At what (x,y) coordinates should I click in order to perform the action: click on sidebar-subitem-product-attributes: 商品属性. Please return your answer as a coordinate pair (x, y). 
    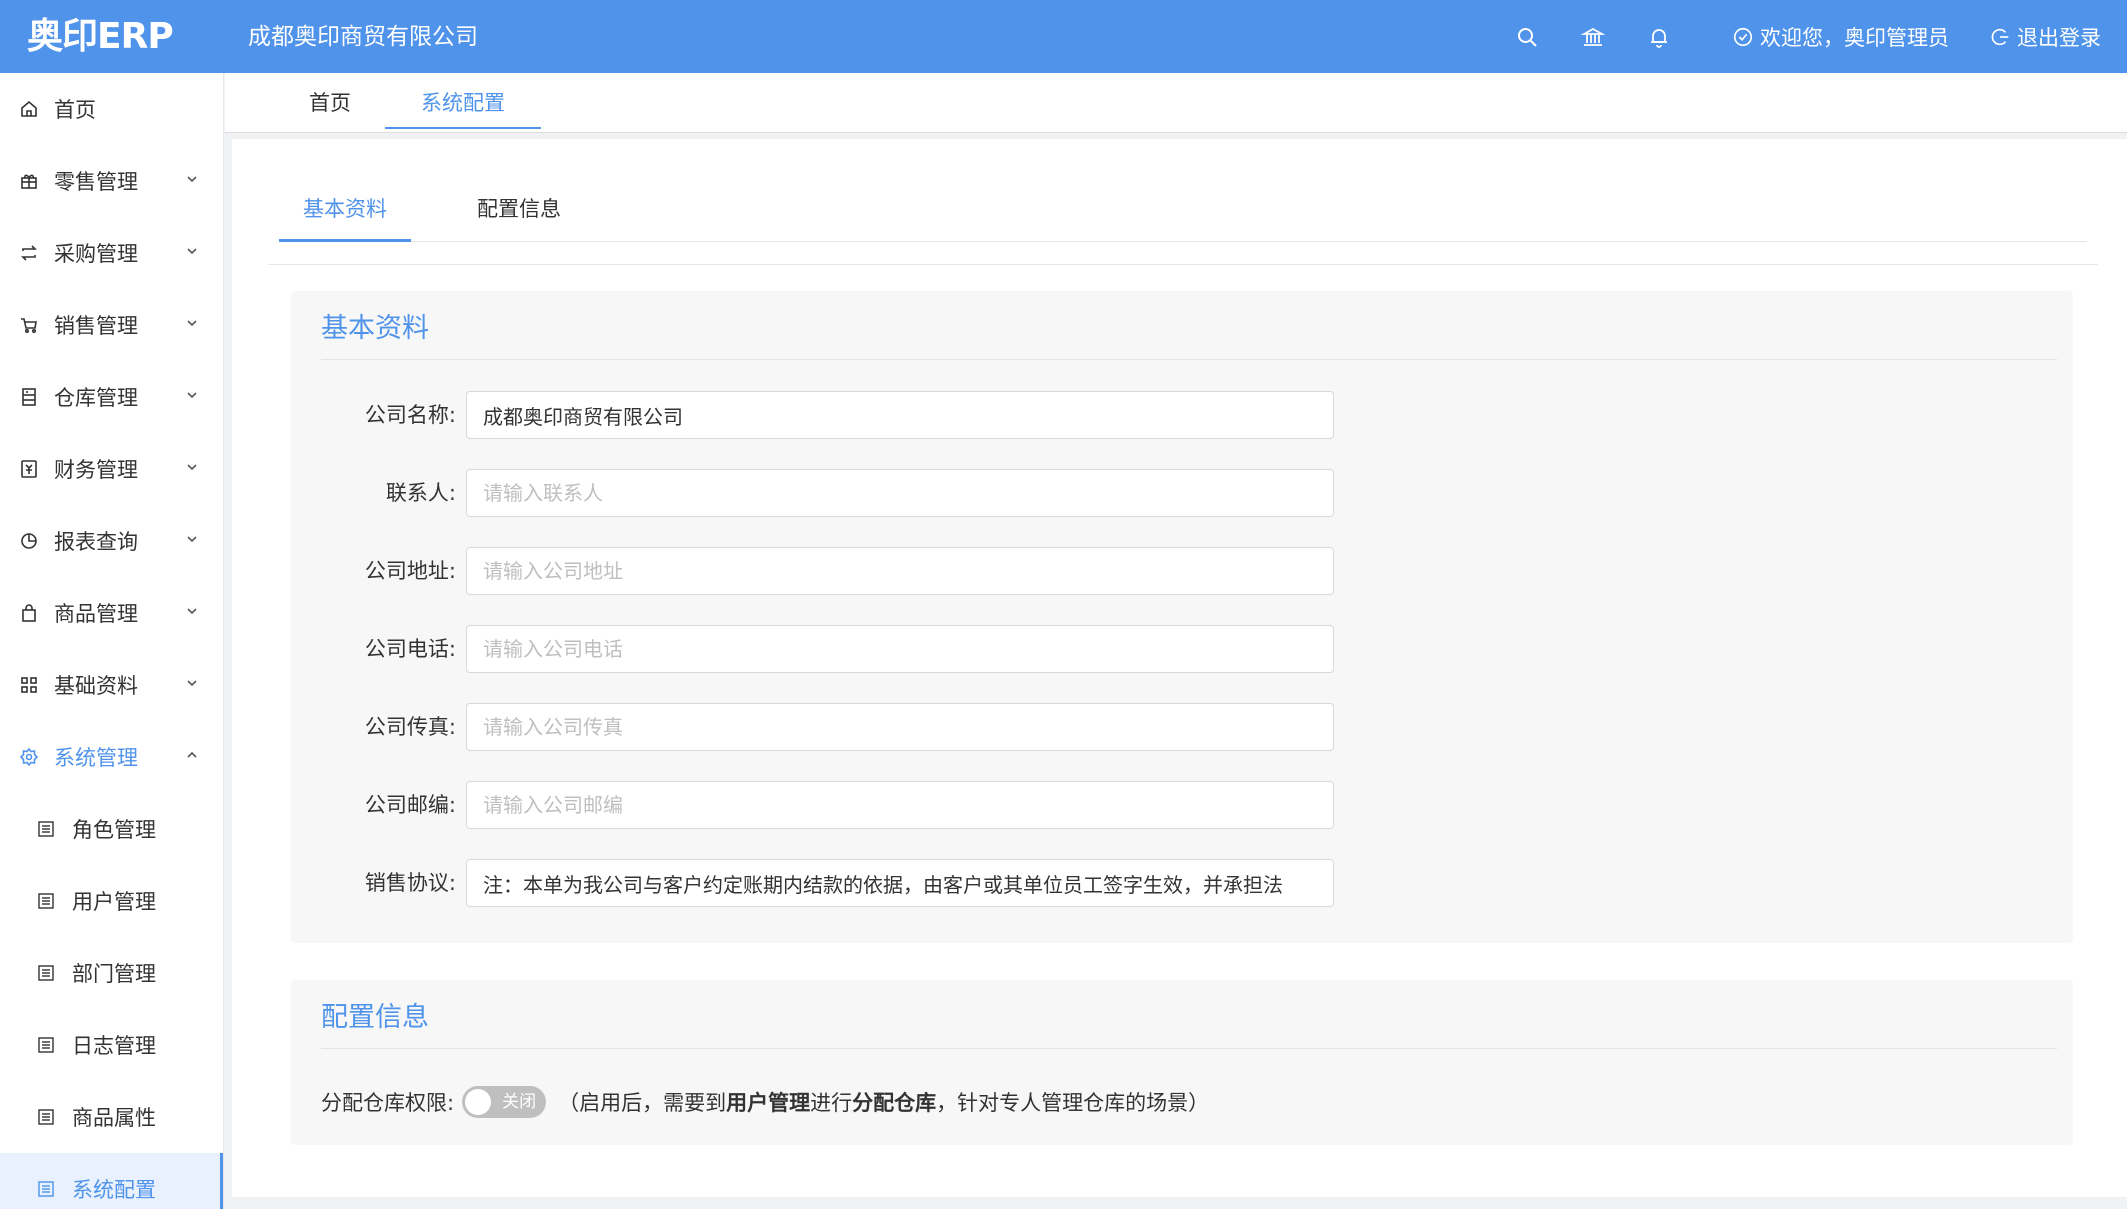
    Looking at the image, I should click on (111, 1117).